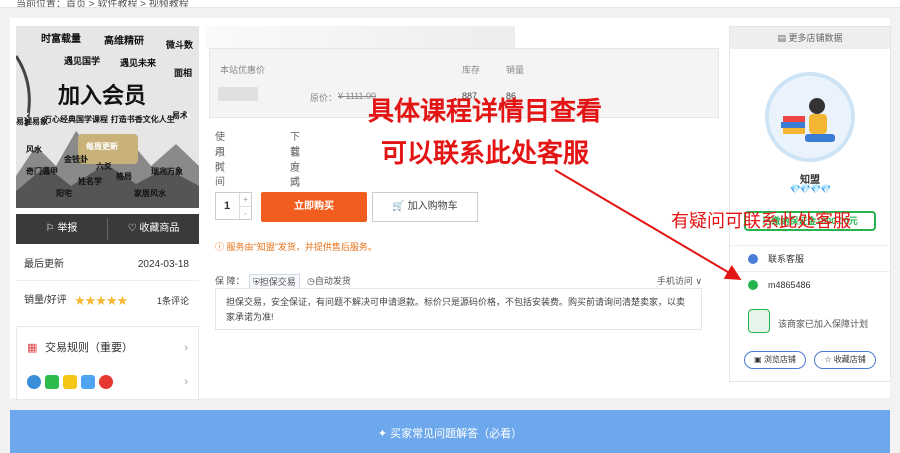 Image resolution: width=900 pixels, height=453 pixels. Describe the element at coordinates (648, 225) in the screenshot. I see `annotation-arrow` at that location.